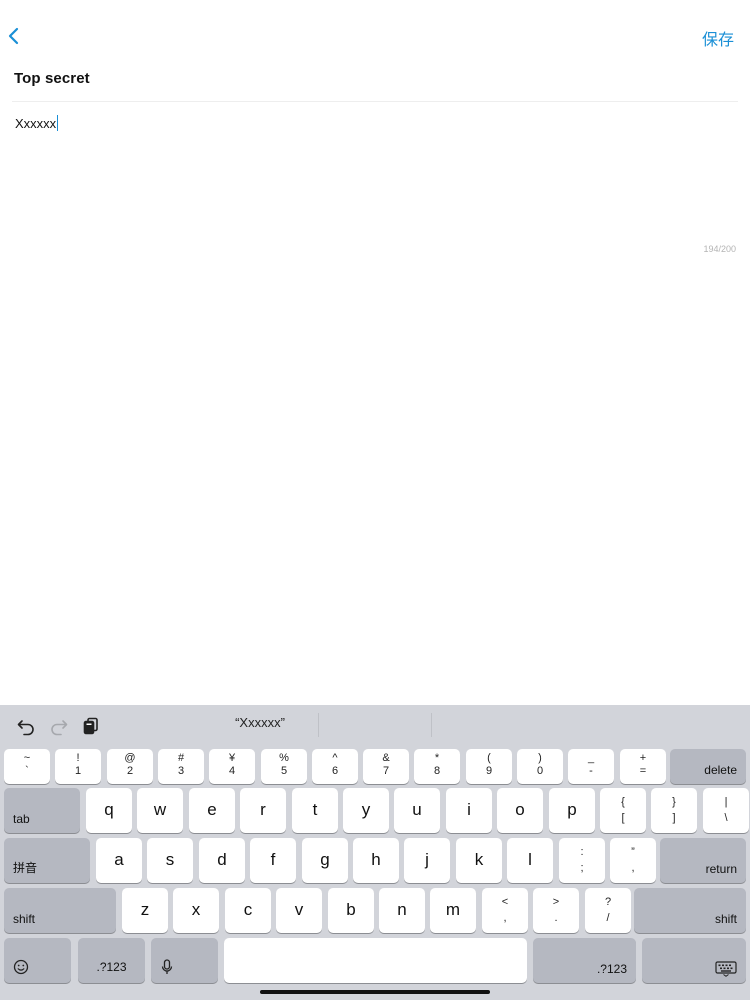 Image resolution: width=750 pixels, height=1000 pixels. What do you see at coordinates (720, 770) in the screenshot?
I see `delete-key-label: delete` at bounding box center [720, 770].